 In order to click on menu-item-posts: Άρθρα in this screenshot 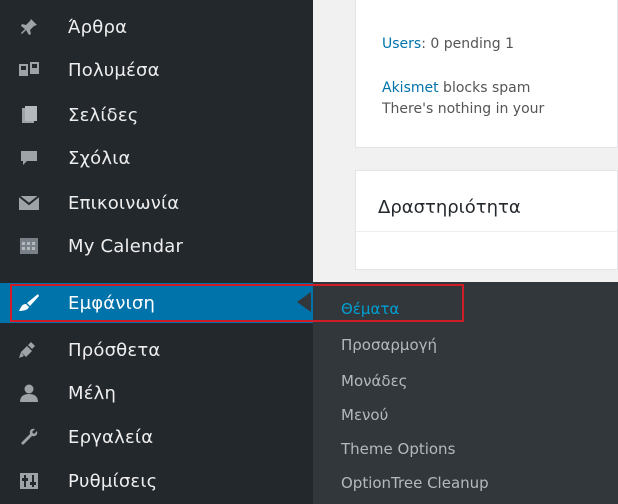, I will do `click(156, 27)`.